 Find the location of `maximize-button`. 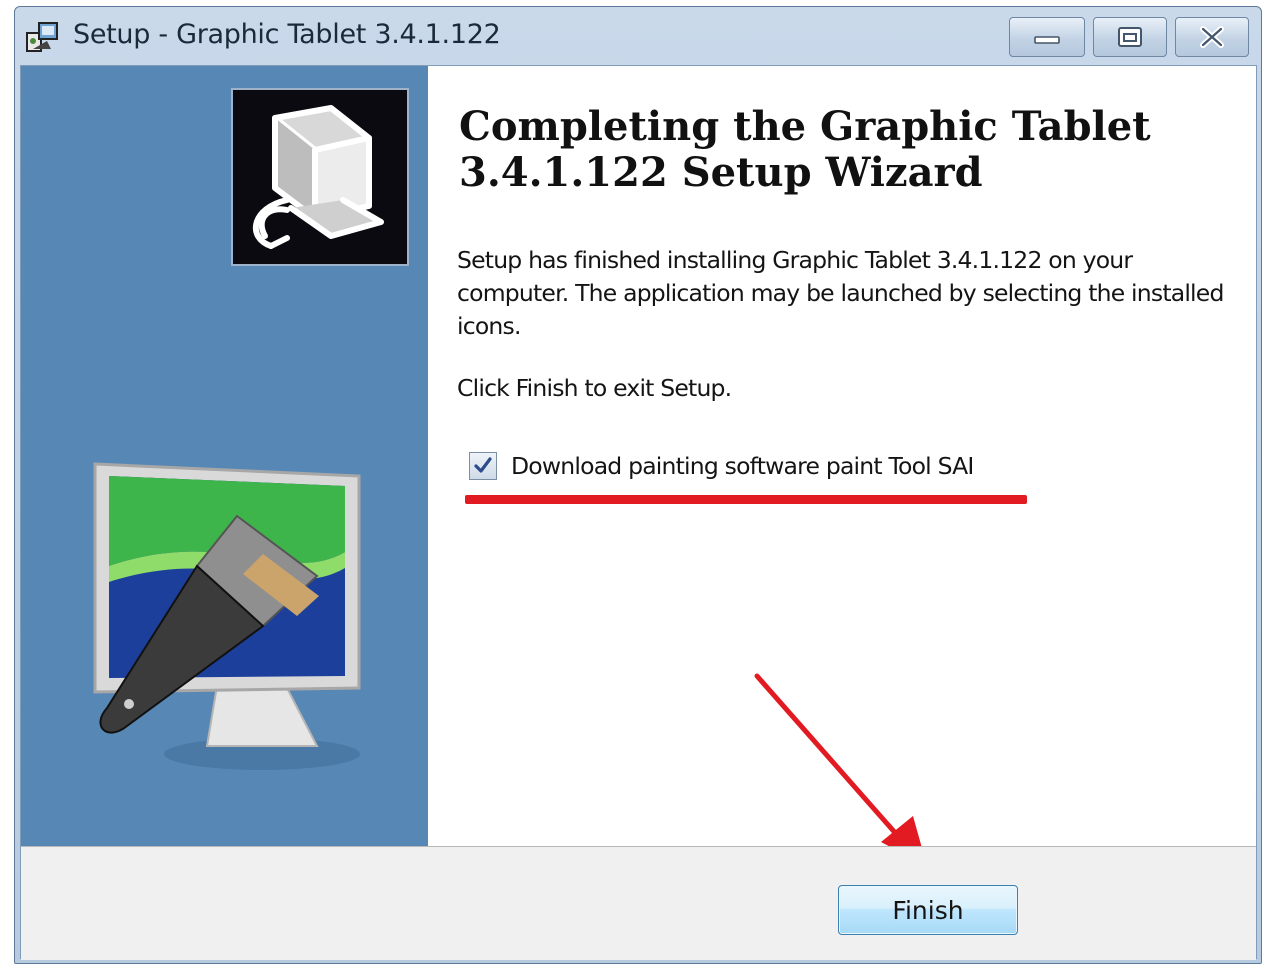

maximize-button is located at coordinates (1130, 37).